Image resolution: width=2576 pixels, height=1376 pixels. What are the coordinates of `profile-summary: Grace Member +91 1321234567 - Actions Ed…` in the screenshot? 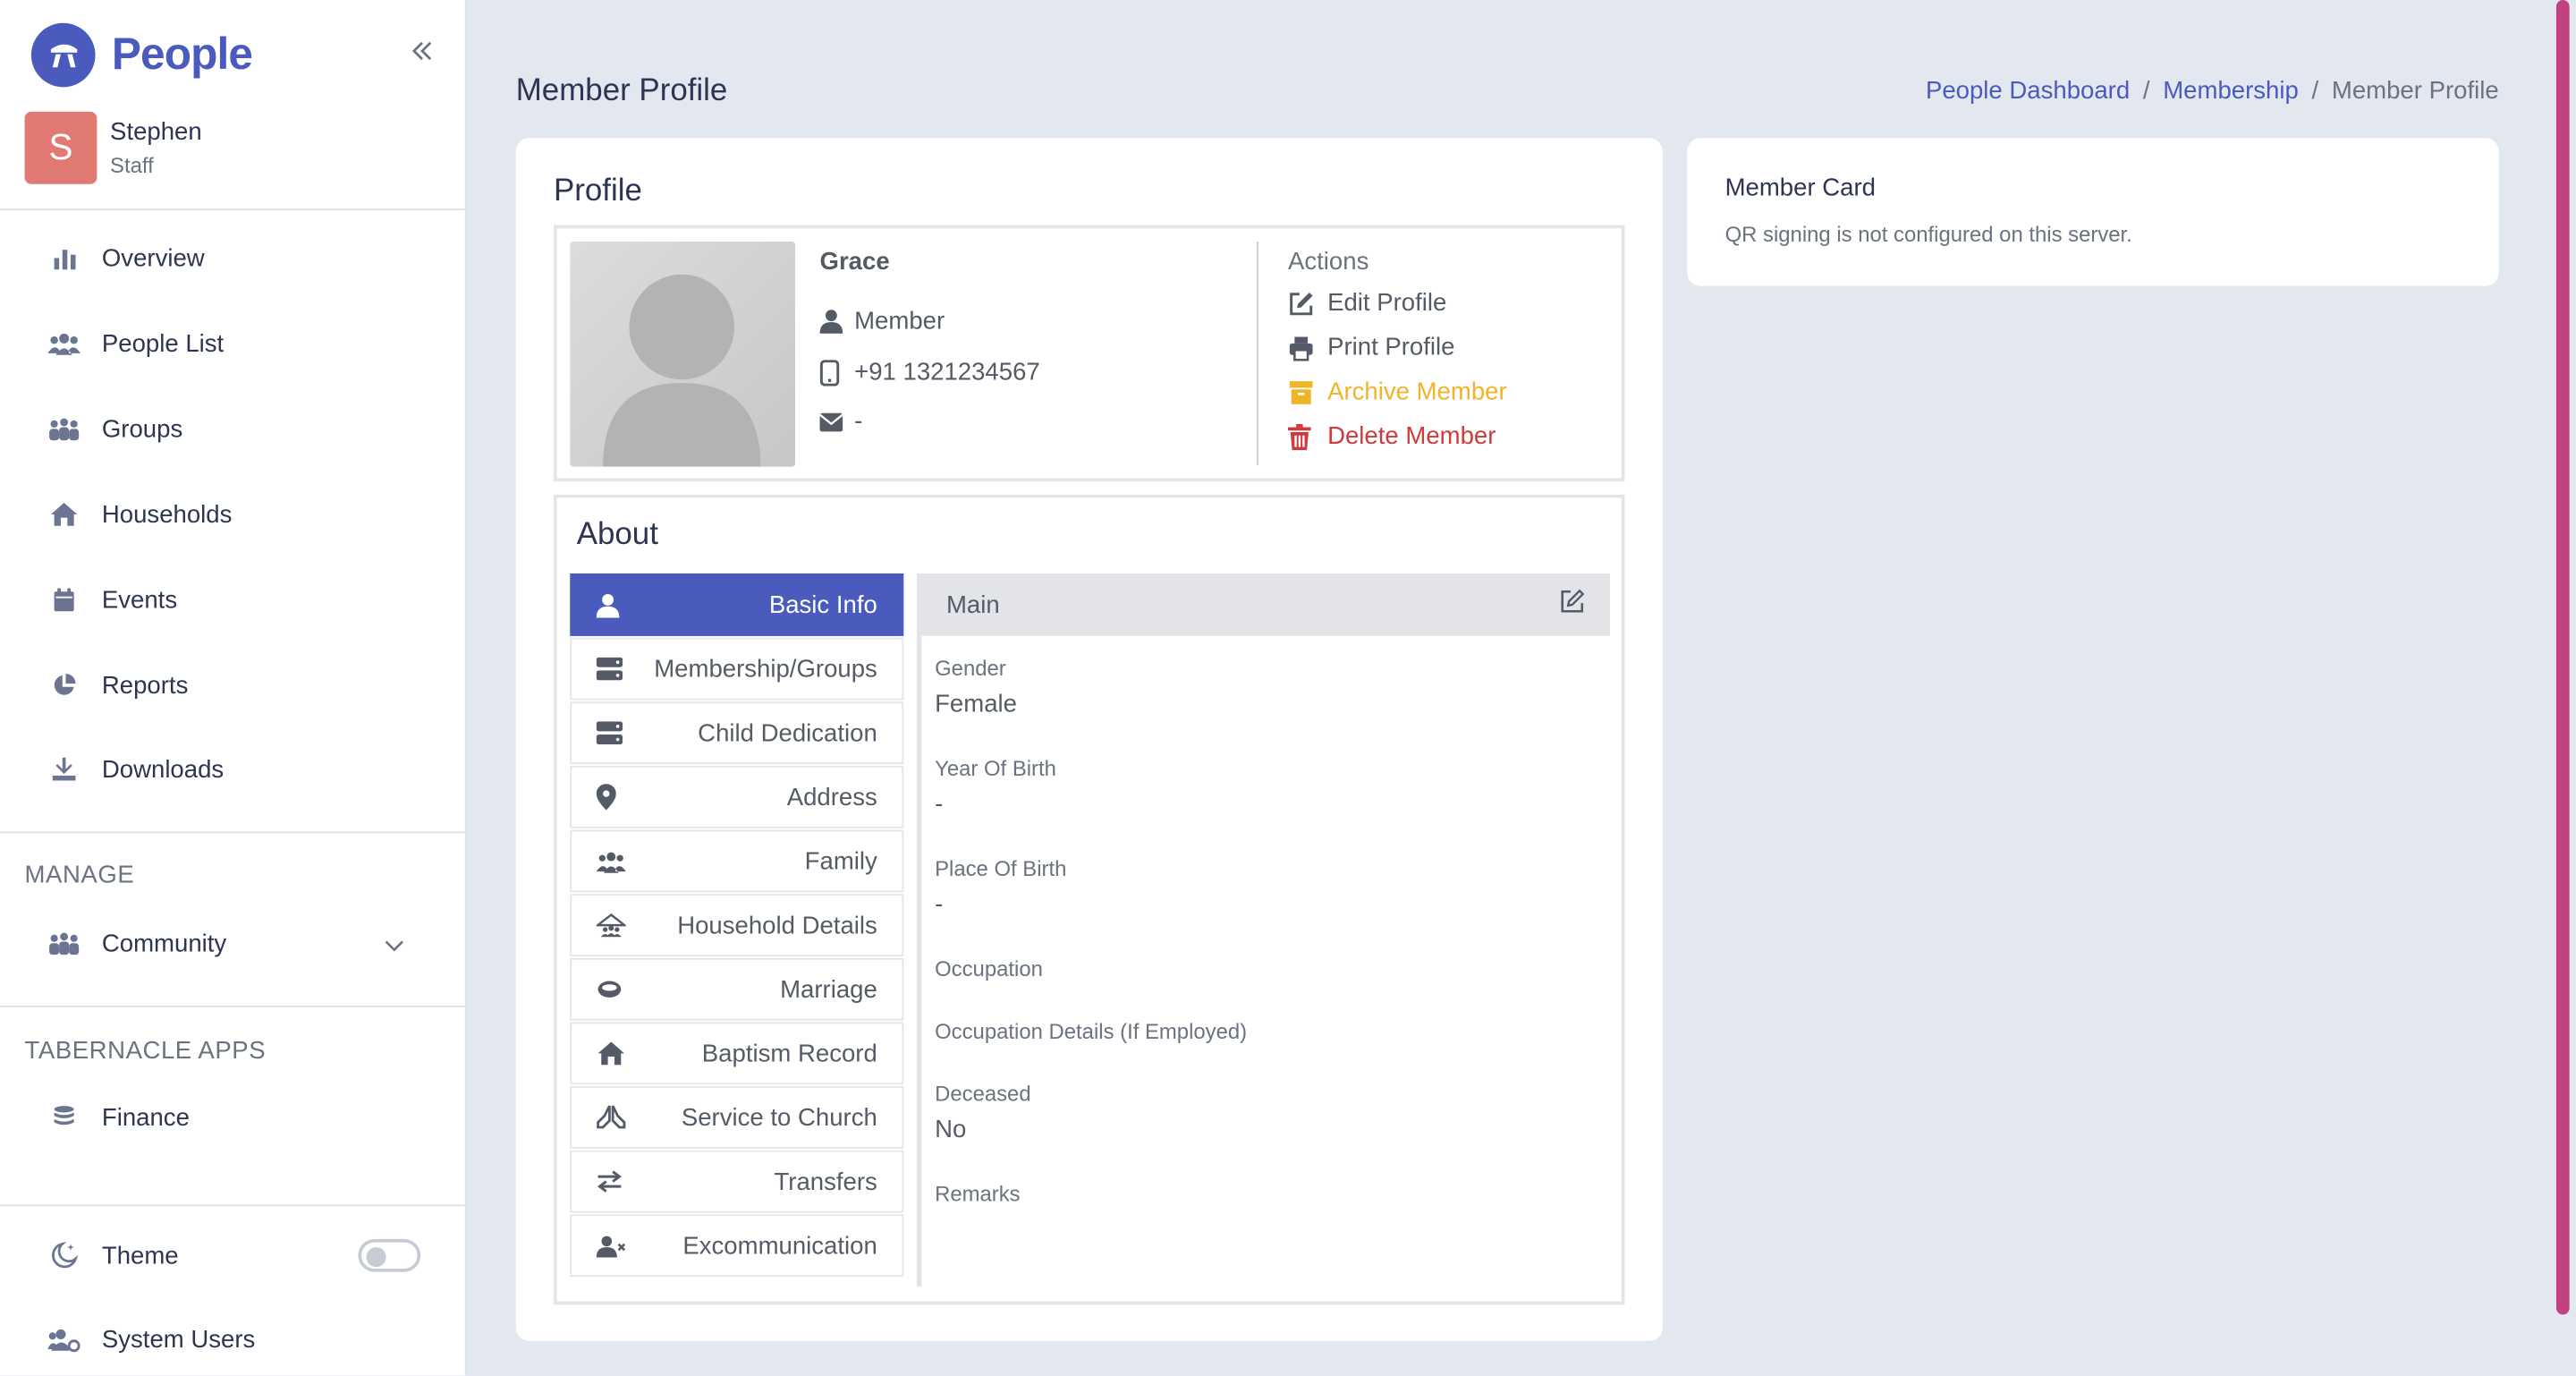 It's located at (1089, 354).